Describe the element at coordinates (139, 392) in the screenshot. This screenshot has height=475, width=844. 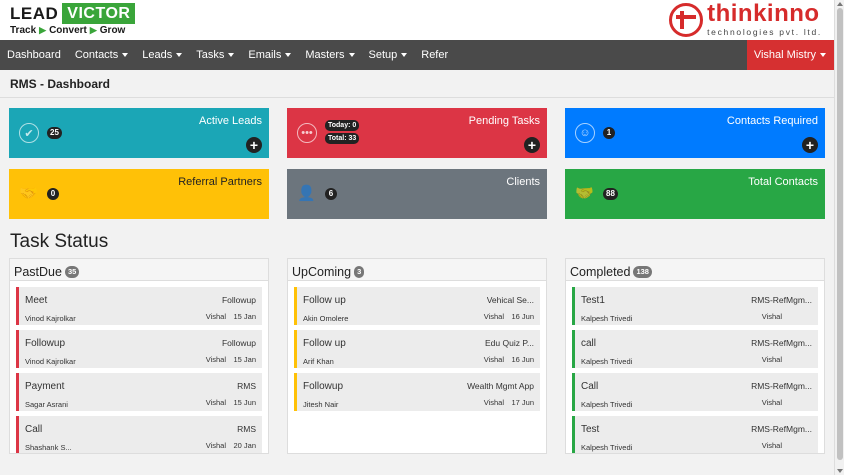
I see `task-card: Payment Sagar Asrani RMS Vishal 15 Jun` at that location.